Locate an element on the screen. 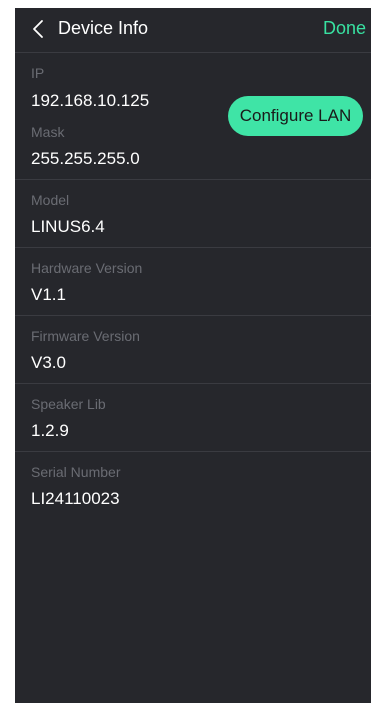  firmware-version-value: V3.0 is located at coordinates (48, 362).